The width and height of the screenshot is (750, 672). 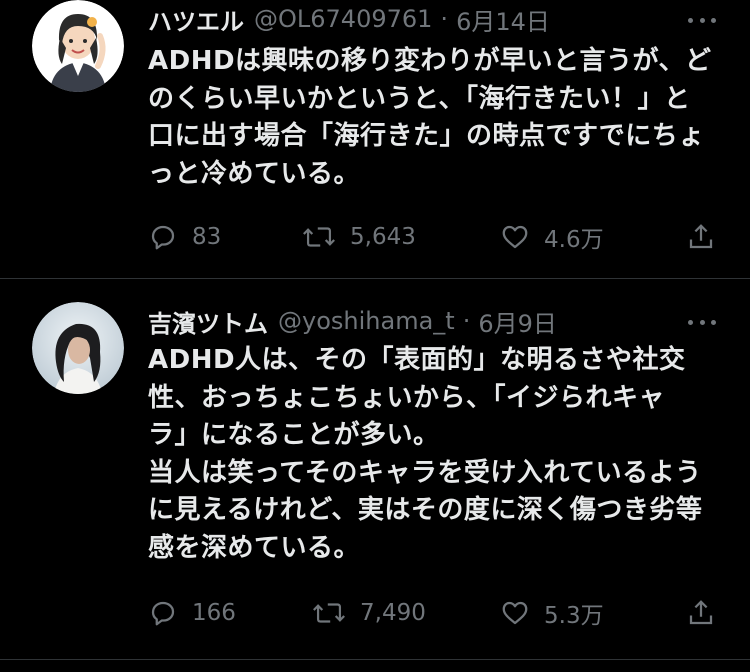 I want to click on user-handle: @yoshihama_t, so click(x=366, y=321).